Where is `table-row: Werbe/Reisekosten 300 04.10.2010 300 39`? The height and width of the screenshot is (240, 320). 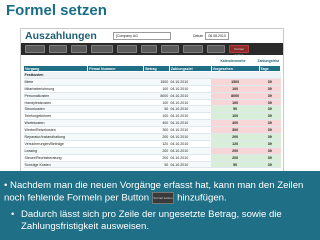
table-row: Werbe/Reisekosten 300 04.10.2010 300 39 is located at coordinates (152, 130).